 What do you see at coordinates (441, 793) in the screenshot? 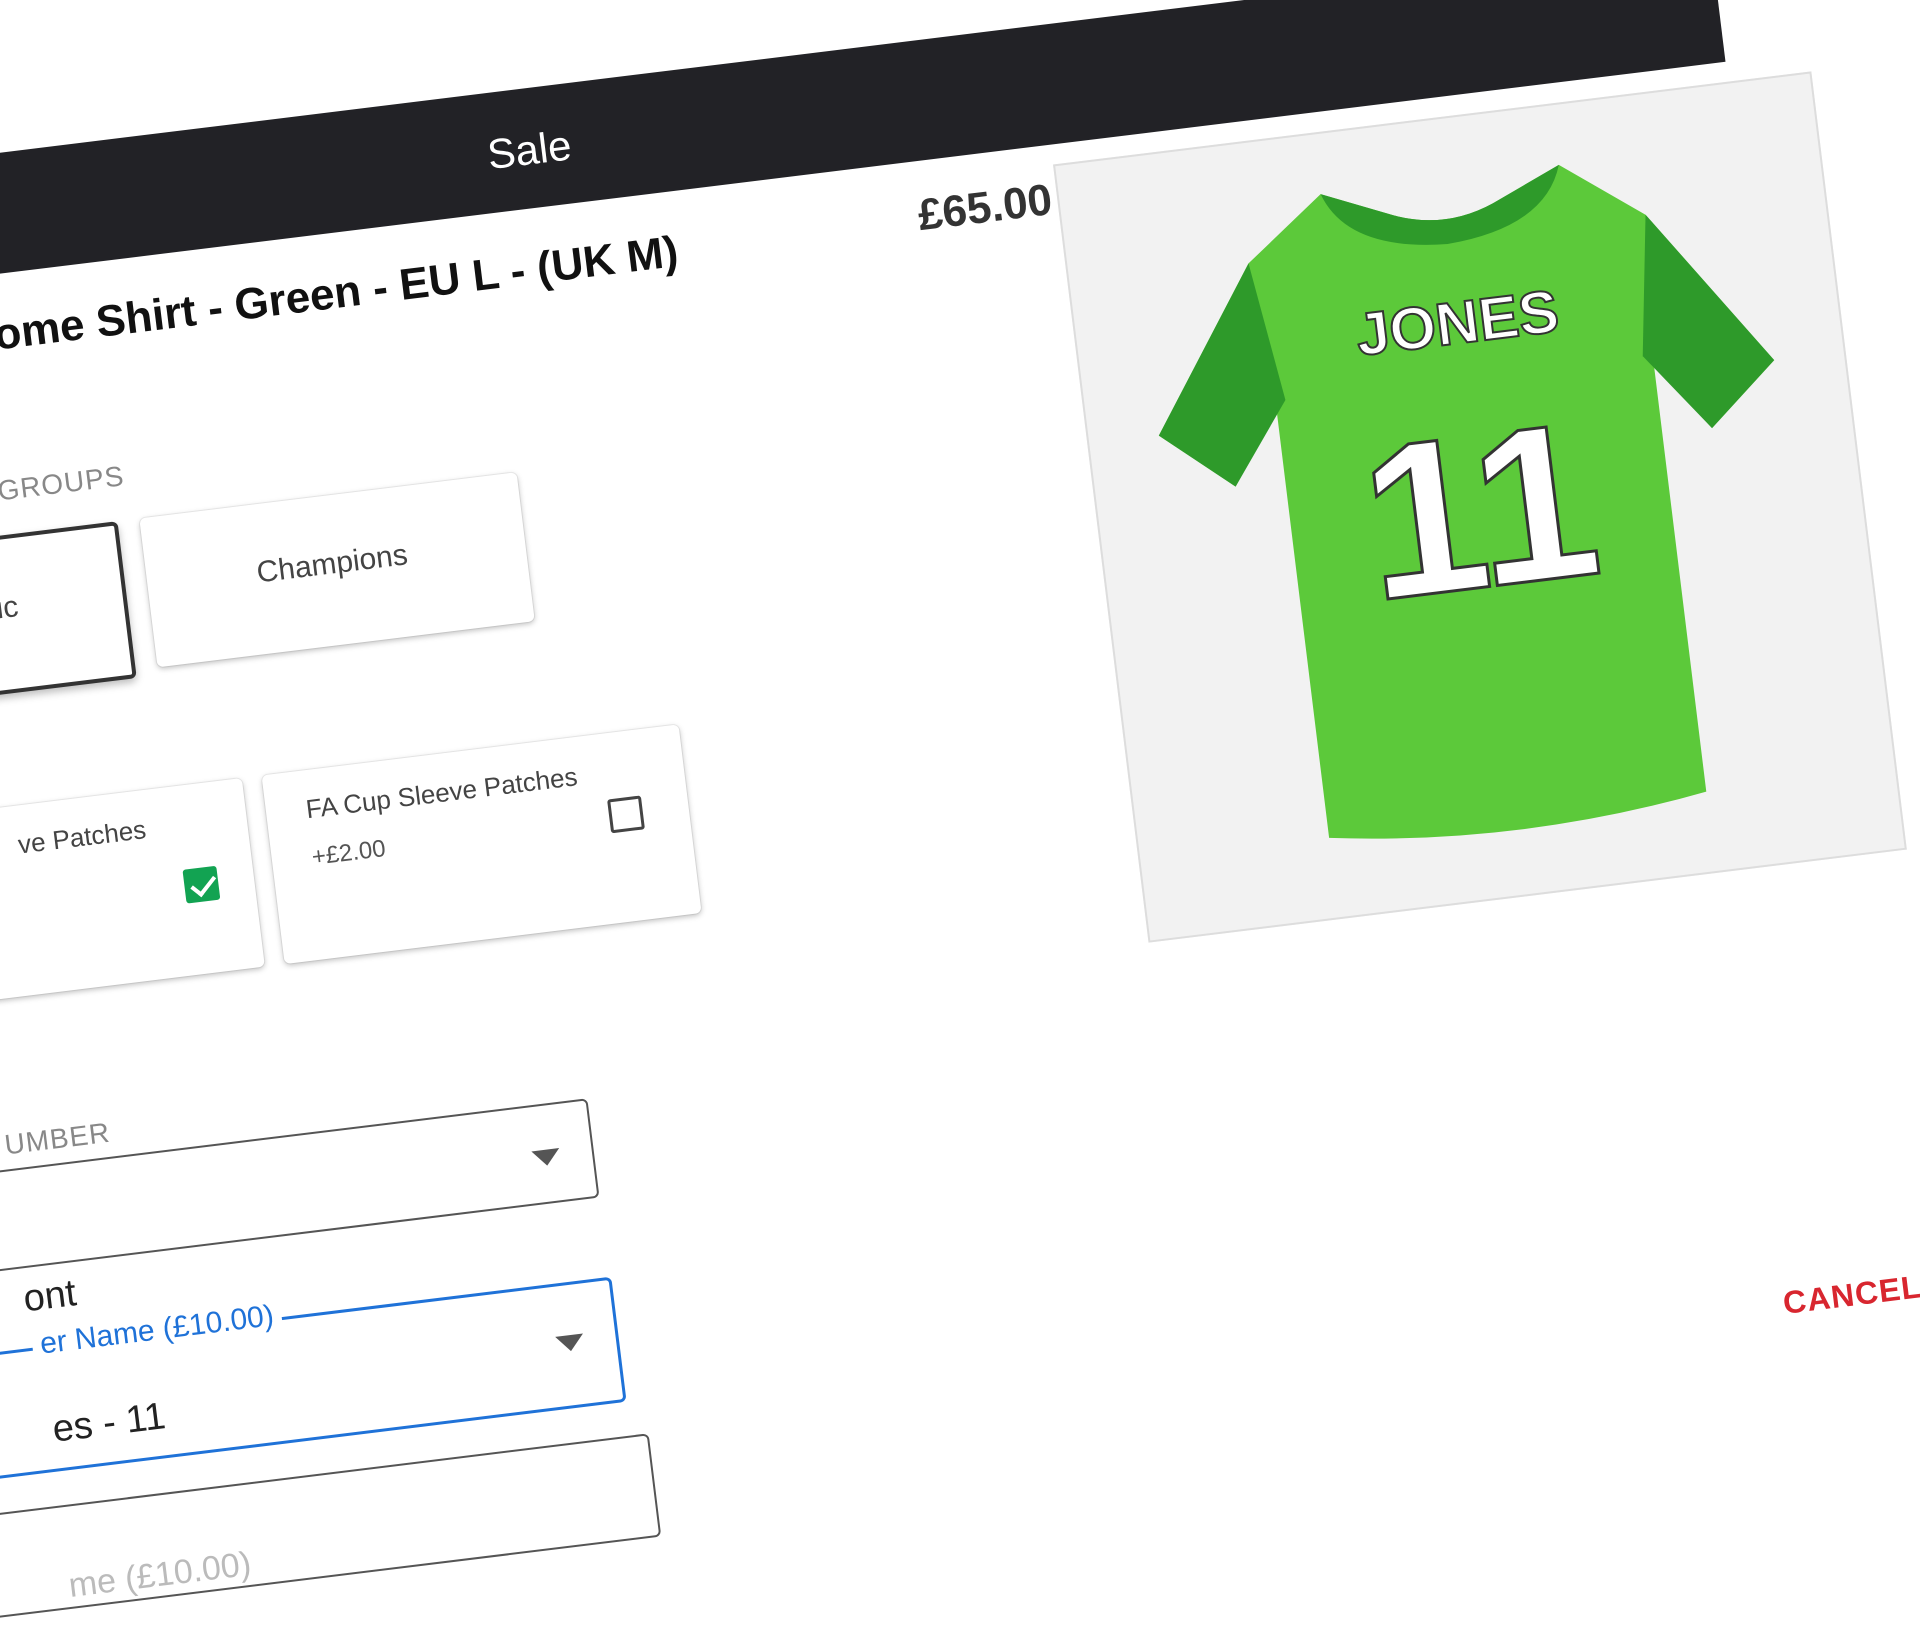
I see `patch-option-label: FA Cup Sleeve Patches` at bounding box center [441, 793].